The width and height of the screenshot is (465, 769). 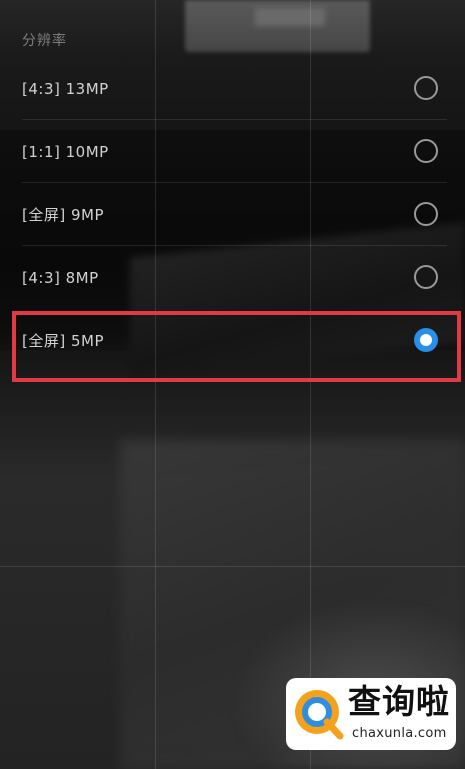 I want to click on camera-grid-line, so click(x=232, y=566).